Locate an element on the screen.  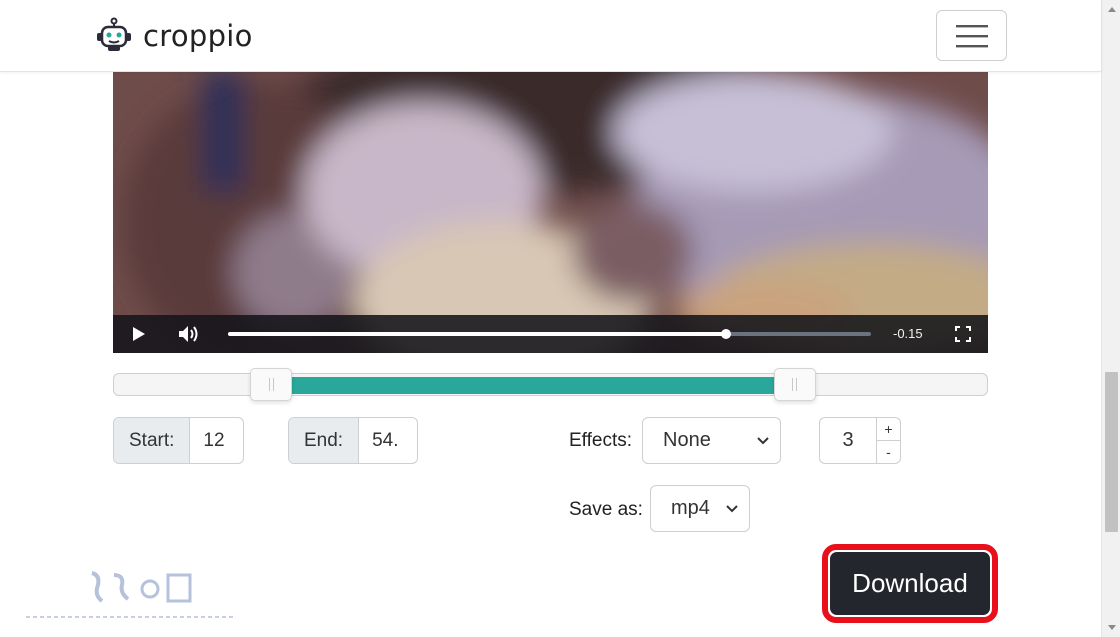
scroll-down-button is located at coordinates (1111, 628).